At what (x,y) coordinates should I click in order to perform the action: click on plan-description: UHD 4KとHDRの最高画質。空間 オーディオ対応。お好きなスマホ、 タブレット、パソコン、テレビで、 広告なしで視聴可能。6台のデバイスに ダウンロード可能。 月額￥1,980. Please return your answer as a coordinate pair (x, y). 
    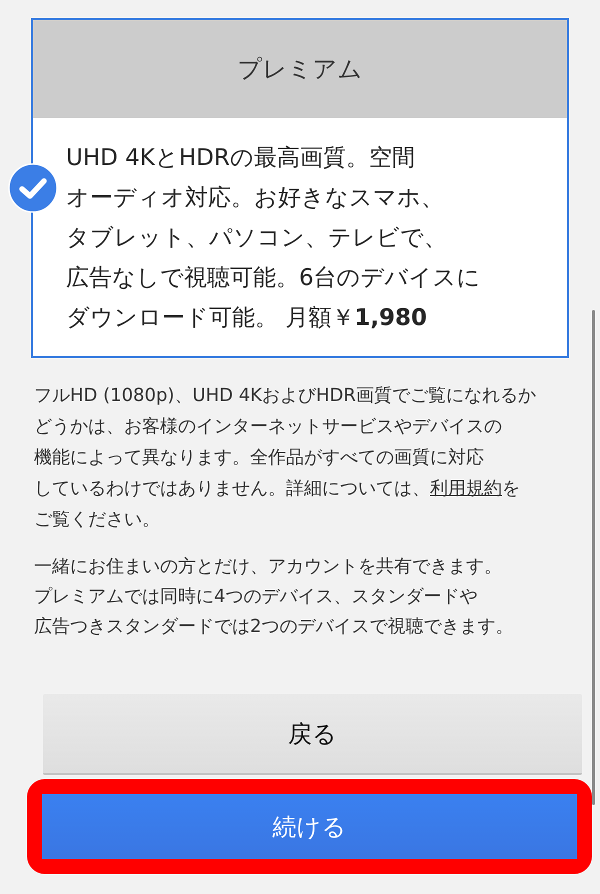
    Looking at the image, I should click on (274, 238).